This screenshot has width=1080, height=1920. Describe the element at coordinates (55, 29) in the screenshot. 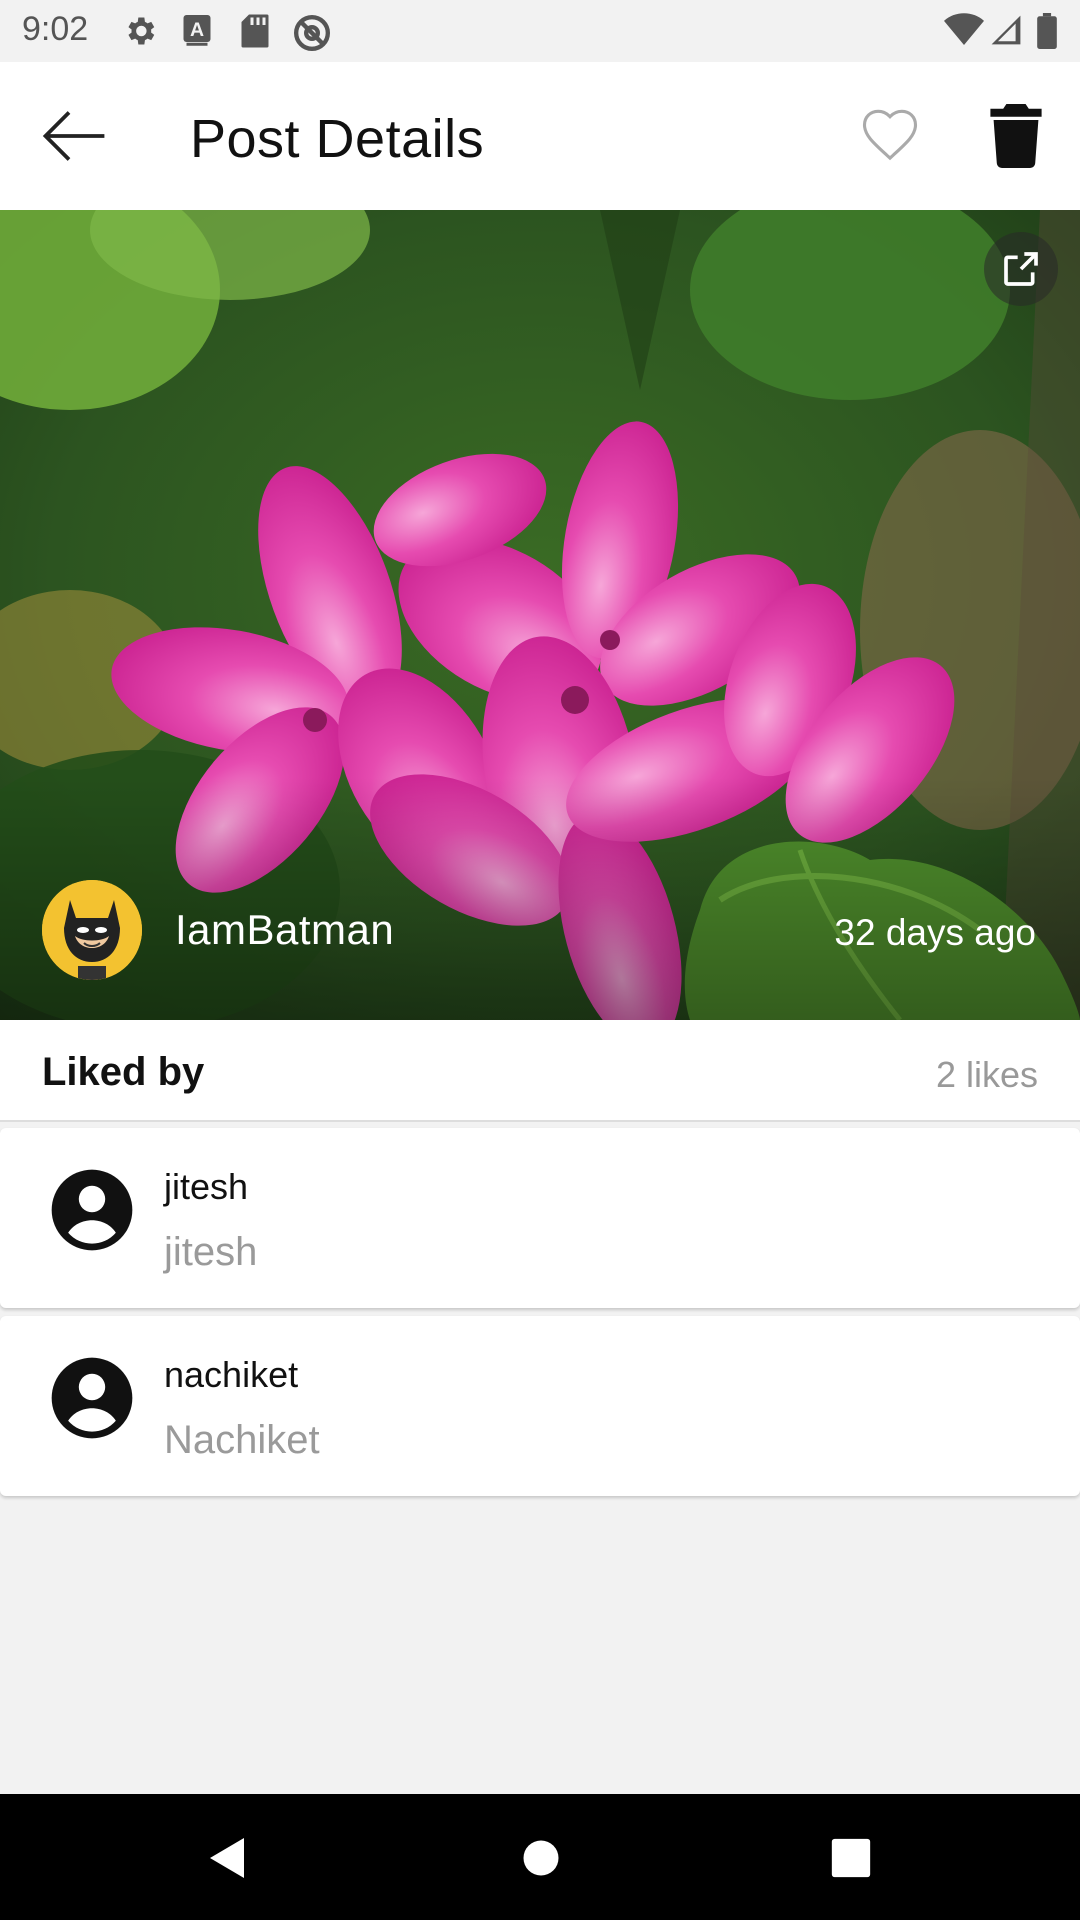

I see `status-time: 9:02` at that location.